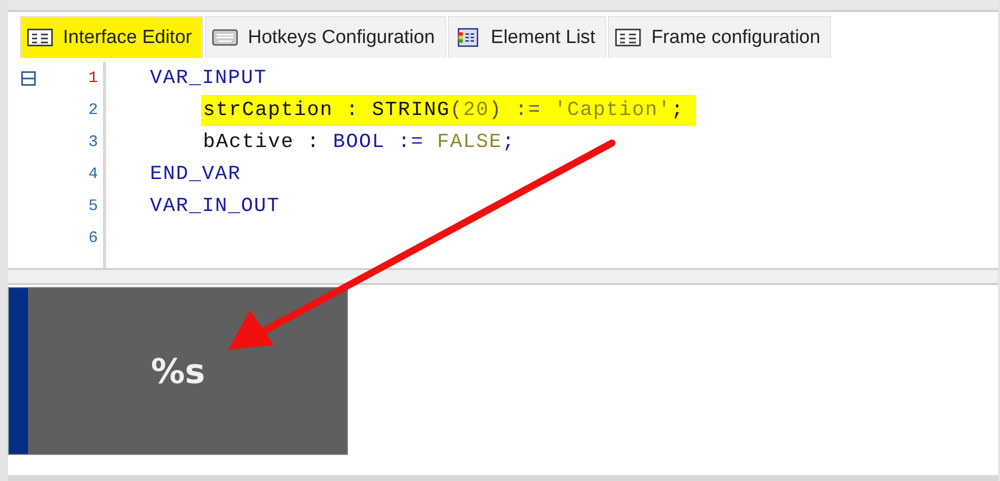  What do you see at coordinates (93, 78) in the screenshot?
I see `line-number: 1` at bounding box center [93, 78].